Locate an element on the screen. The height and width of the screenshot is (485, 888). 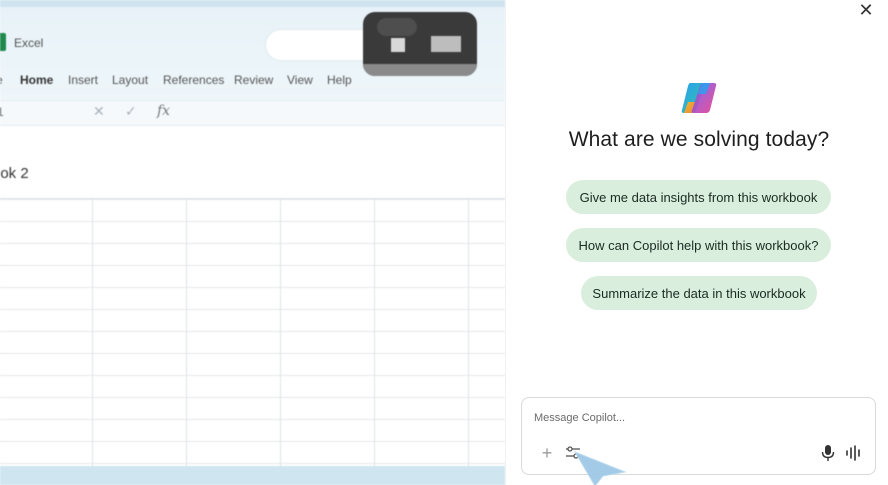
ribbon-tab-help: Help is located at coordinates (339, 80).